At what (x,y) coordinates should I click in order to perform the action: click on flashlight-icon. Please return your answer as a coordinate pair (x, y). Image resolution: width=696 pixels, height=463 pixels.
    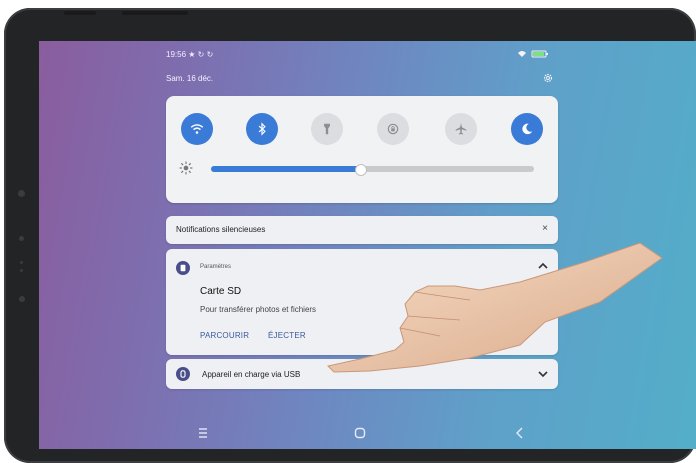
    Looking at the image, I should click on (327, 129).